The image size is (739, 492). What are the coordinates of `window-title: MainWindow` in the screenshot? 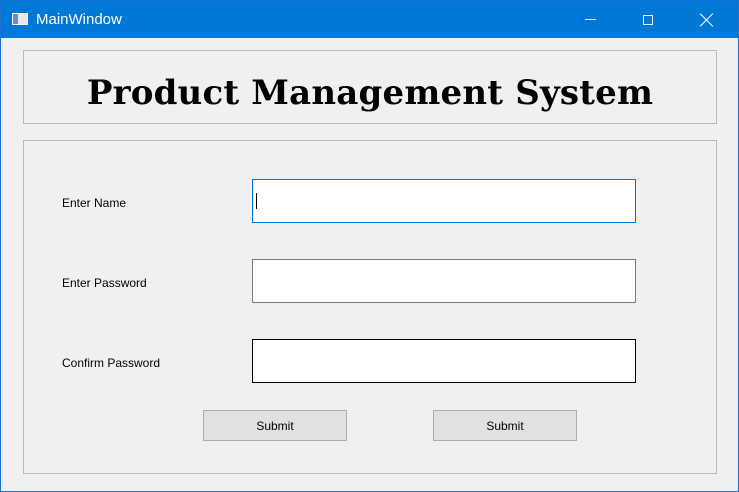 It's located at (79, 19).